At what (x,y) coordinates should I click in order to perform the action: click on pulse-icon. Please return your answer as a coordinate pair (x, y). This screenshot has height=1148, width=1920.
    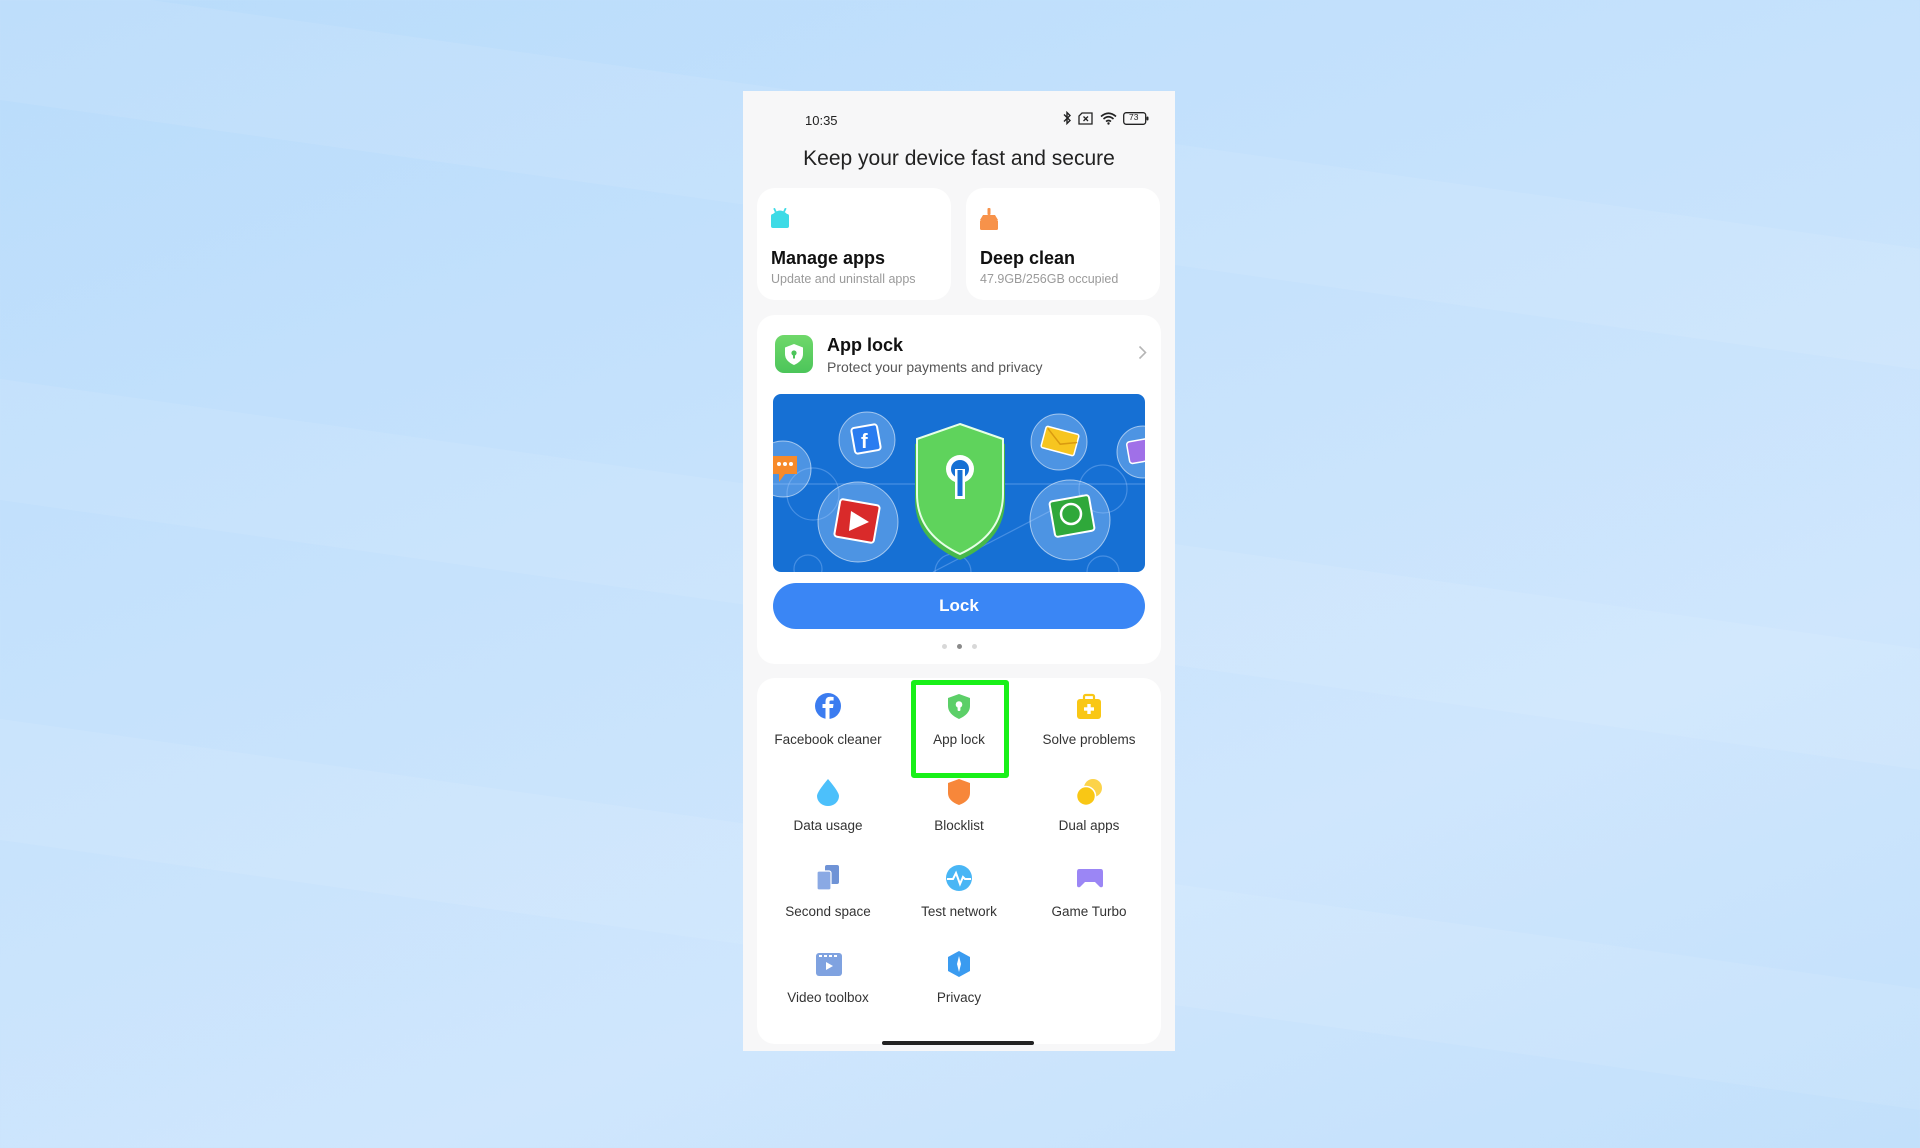
    Looking at the image, I should click on (959, 878).